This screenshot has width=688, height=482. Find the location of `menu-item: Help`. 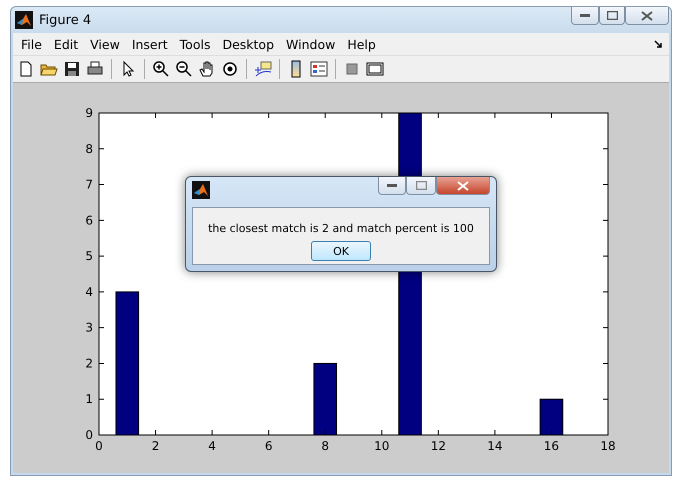

menu-item: Help is located at coordinates (361, 44).